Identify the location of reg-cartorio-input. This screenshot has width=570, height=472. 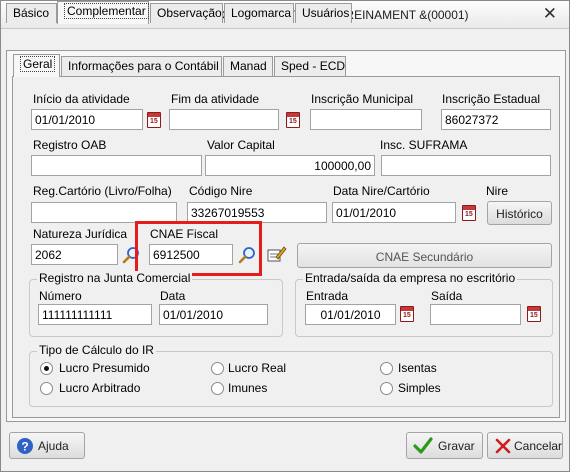
(104, 212).